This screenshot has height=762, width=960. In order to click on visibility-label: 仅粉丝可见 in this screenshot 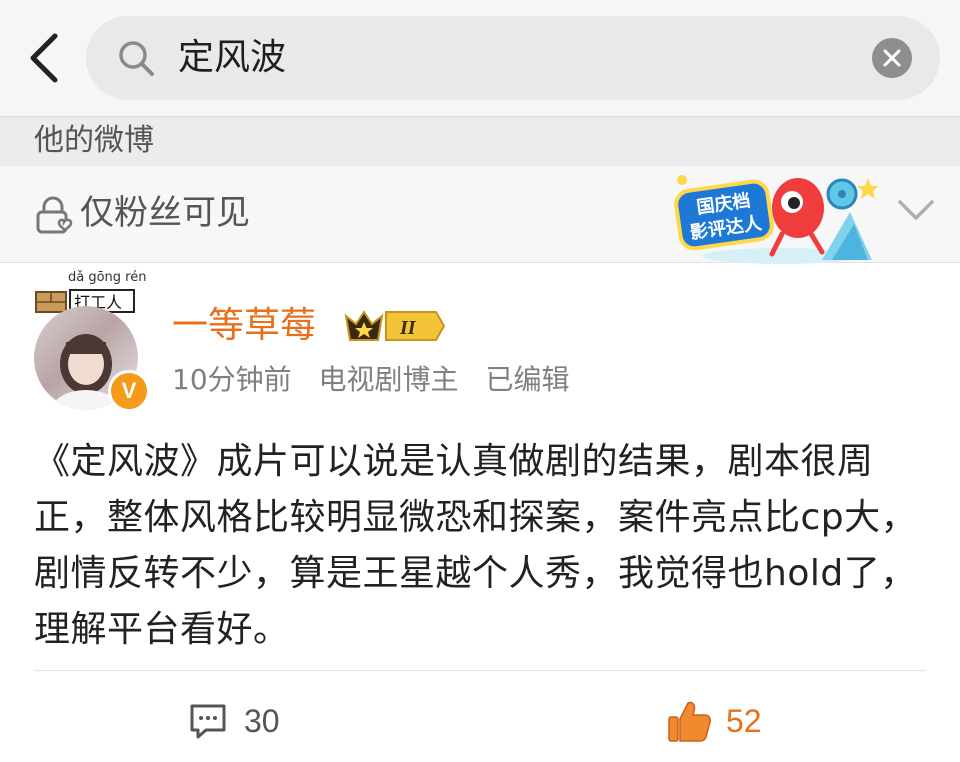, I will do `click(165, 213)`.